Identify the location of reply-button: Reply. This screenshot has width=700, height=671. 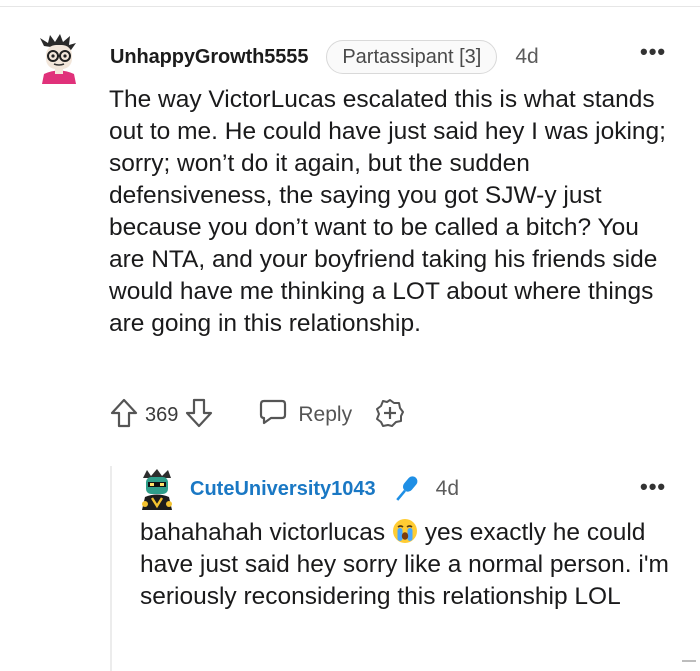
(305, 415).